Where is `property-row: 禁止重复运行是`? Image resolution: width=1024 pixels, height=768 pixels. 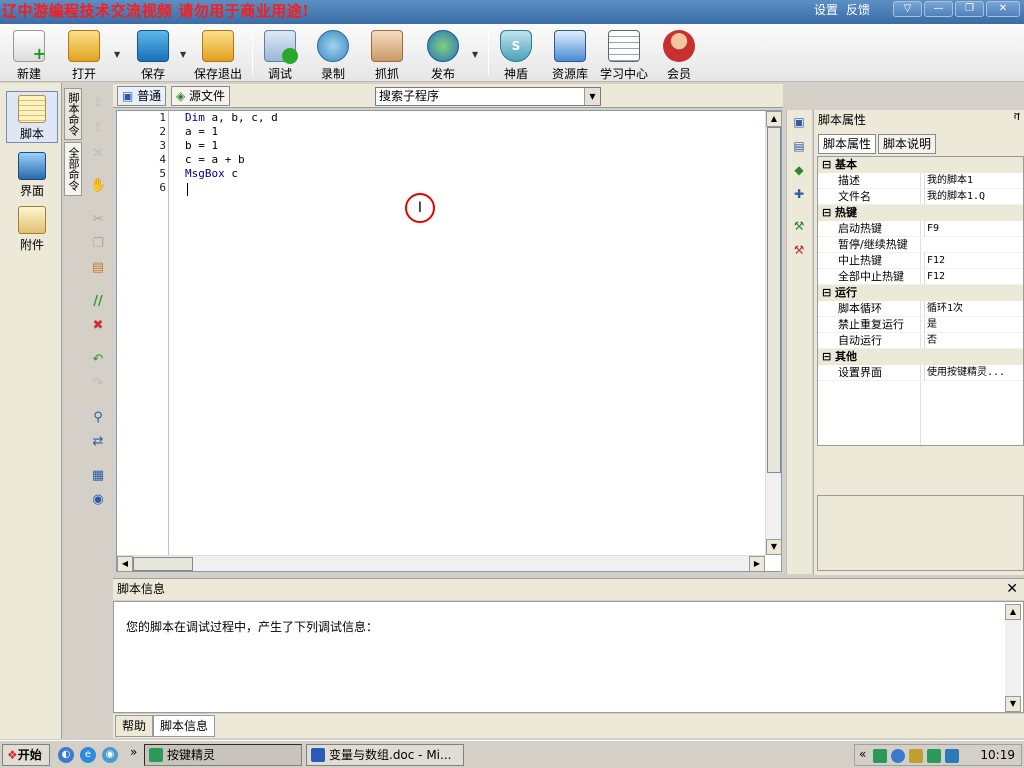 property-row: 禁止重复运行是 is located at coordinates (920, 325).